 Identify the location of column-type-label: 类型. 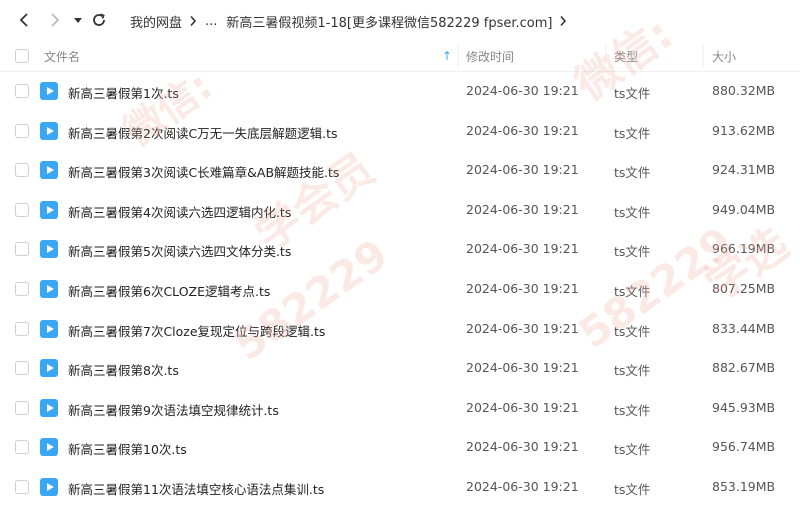
(626, 56).